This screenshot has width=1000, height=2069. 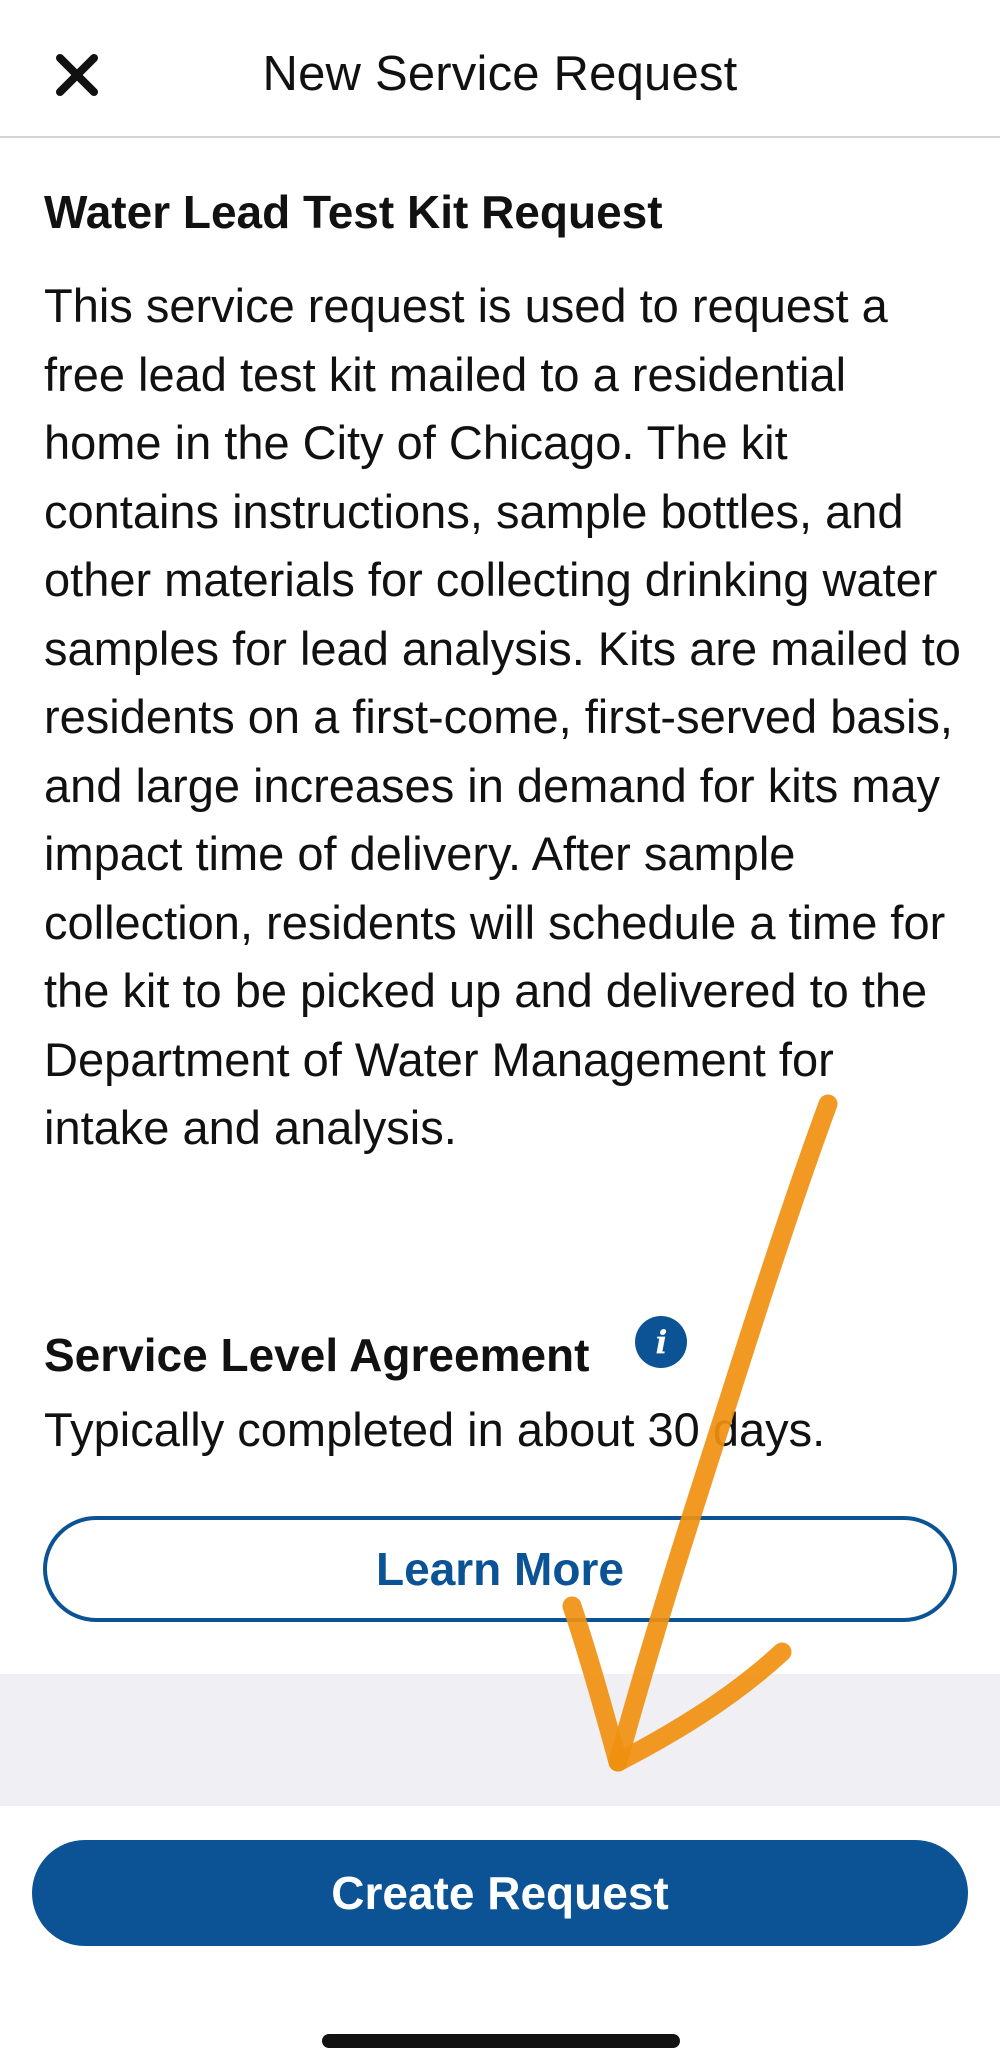 What do you see at coordinates (435, 1429) in the screenshot?
I see `sla-text: Typically completed in about 30 days.` at bounding box center [435, 1429].